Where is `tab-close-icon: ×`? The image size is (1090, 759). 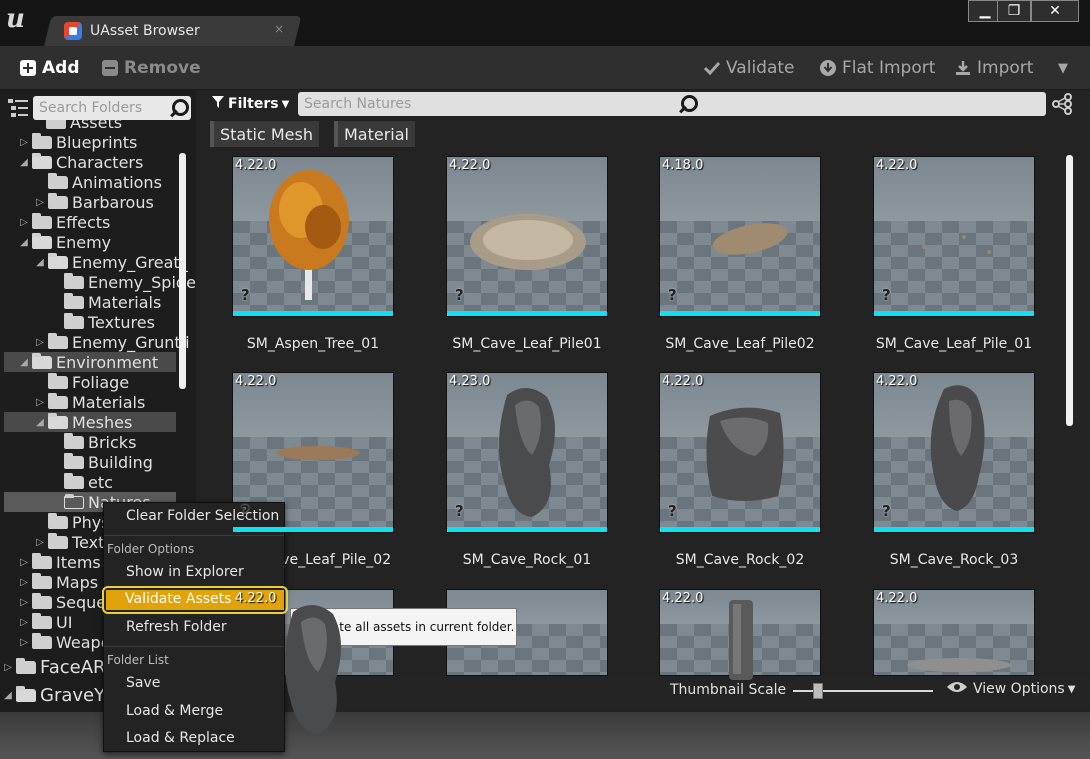
tab-close-icon: × is located at coordinates (279, 29).